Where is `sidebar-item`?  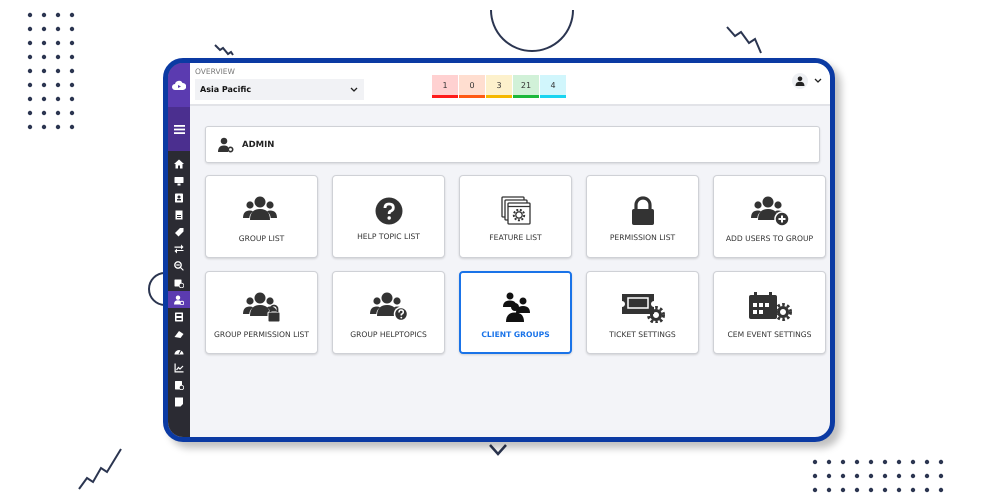
sidebar-item is located at coordinates (179, 299).